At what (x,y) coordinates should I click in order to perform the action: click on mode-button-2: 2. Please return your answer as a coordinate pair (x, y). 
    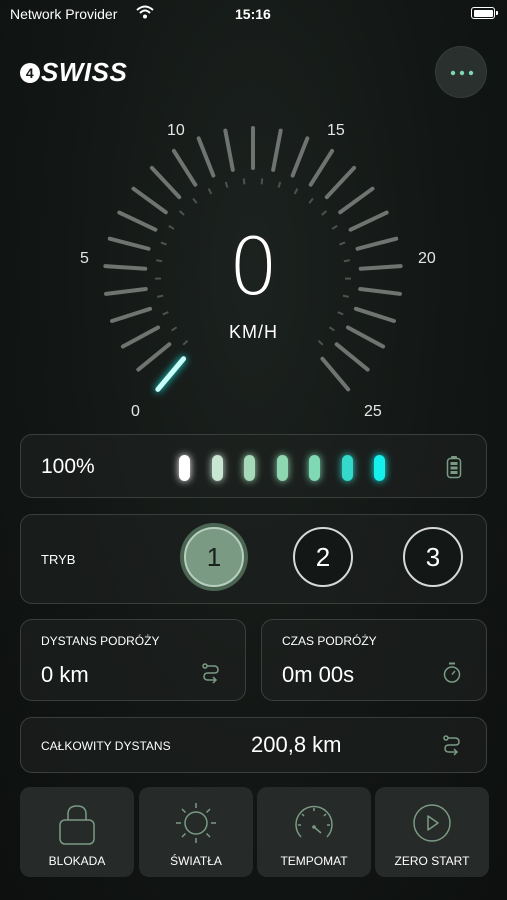
    Looking at the image, I should click on (323, 557).